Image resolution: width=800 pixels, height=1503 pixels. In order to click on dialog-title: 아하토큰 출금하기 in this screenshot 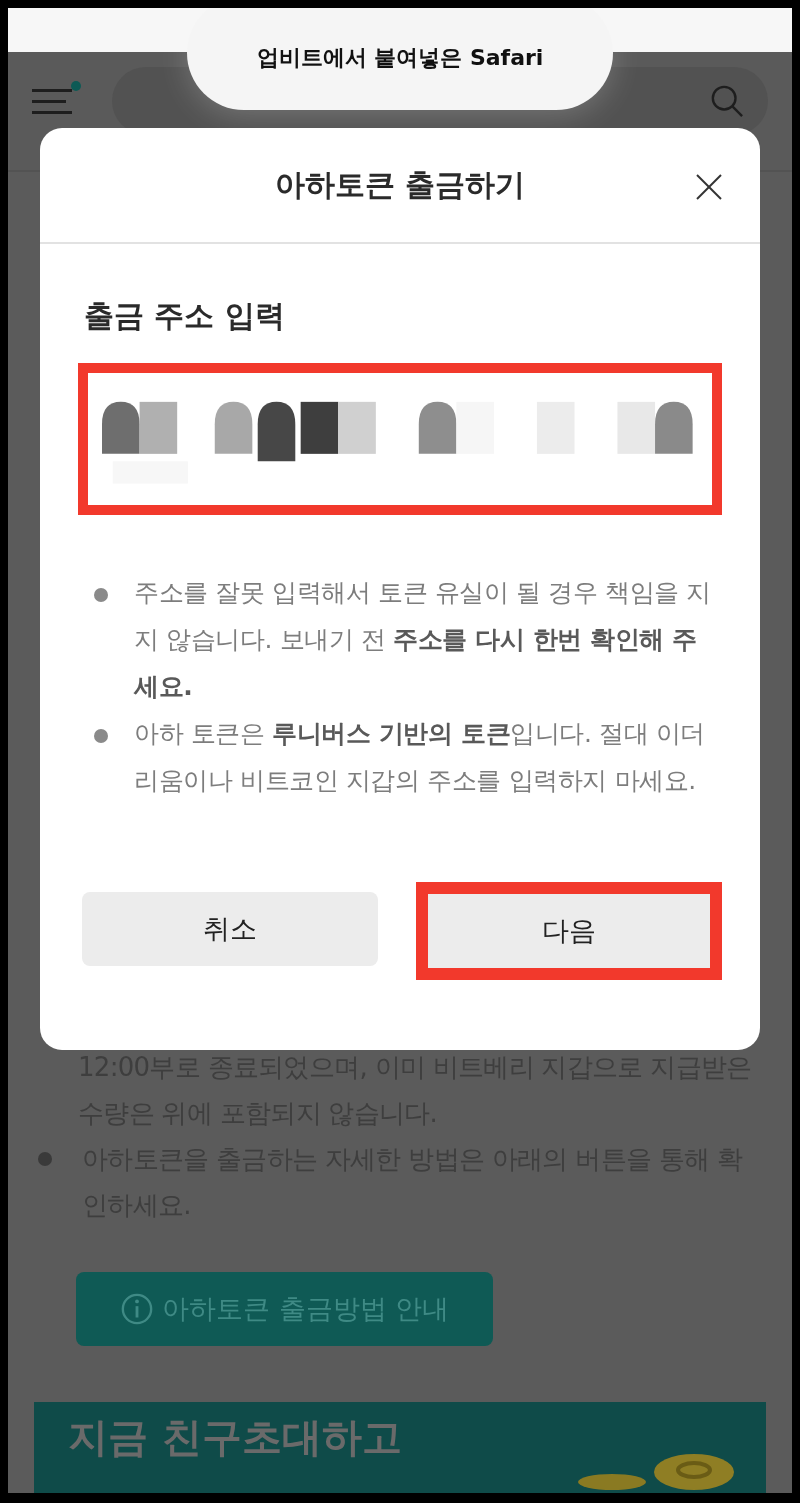, I will do `click(400, 184)`.